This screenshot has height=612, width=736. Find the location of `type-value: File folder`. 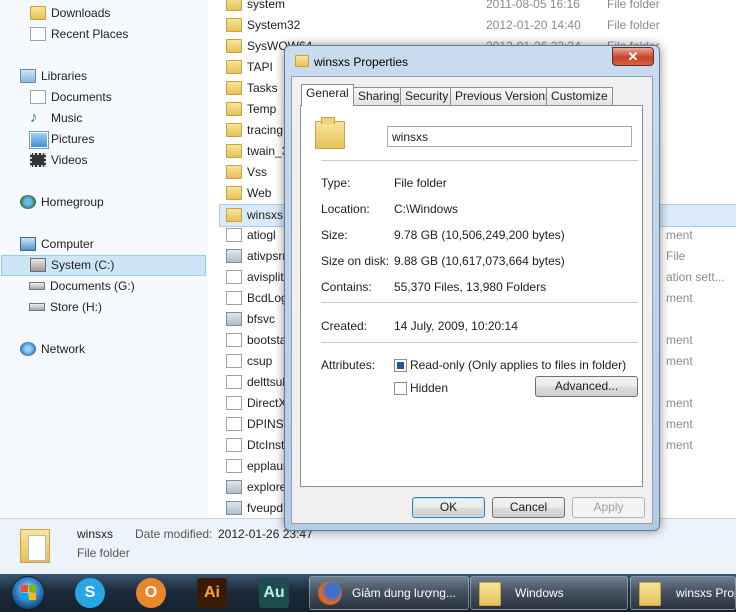

type-value: File folder is located at coordinates (420, 183).